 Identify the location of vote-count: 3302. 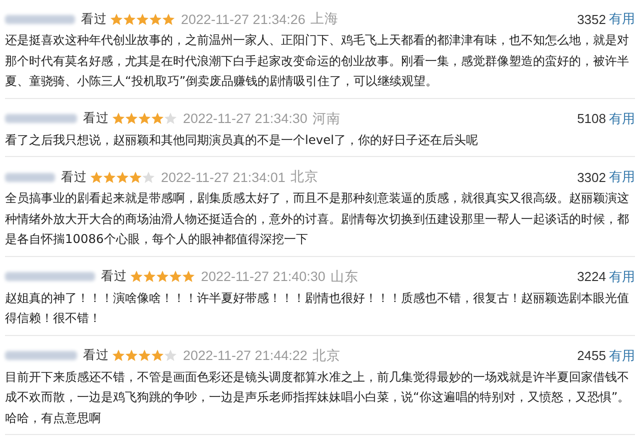
(591, 177).